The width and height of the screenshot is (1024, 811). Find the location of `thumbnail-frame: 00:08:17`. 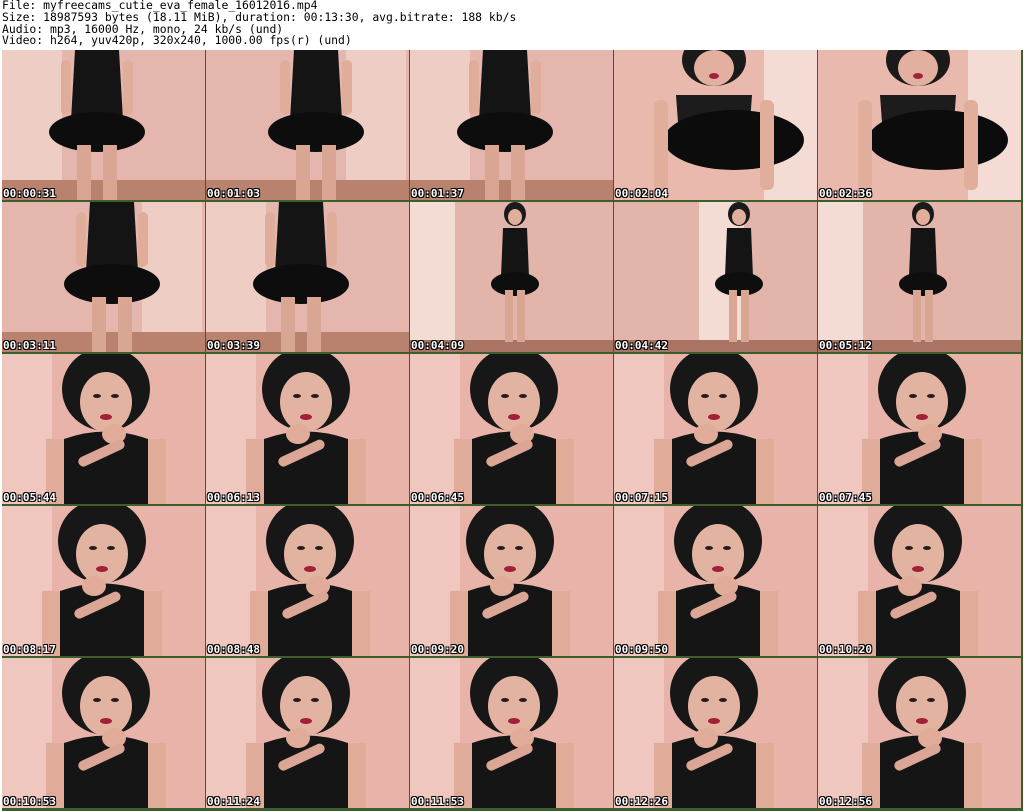

thumbnail-frame: 00:08:17 is located at coordinates (103, 581).